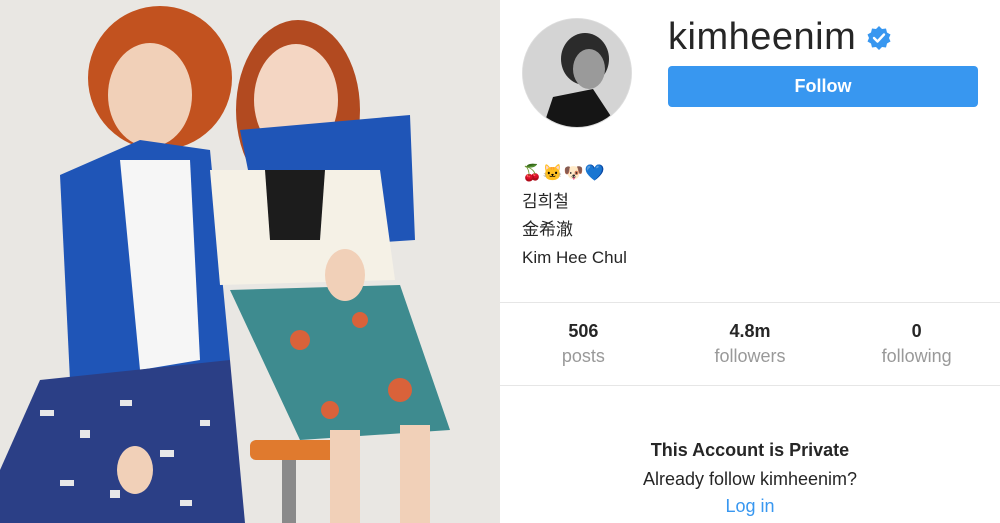  I want to click on stat-value: 4.8m, so click(750, 331).